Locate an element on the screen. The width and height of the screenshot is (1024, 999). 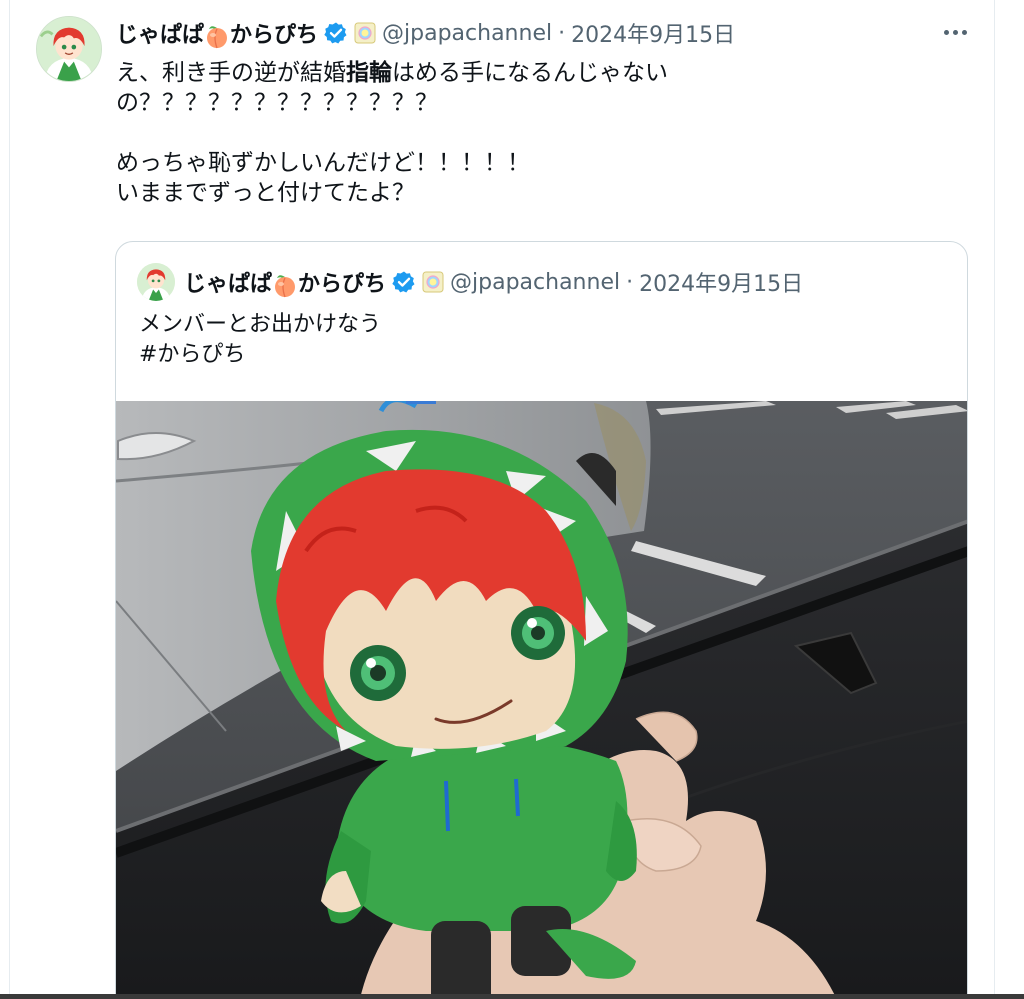
quoted-tweet-date: 2024年9月15日 is located at coordinates (721, 282).